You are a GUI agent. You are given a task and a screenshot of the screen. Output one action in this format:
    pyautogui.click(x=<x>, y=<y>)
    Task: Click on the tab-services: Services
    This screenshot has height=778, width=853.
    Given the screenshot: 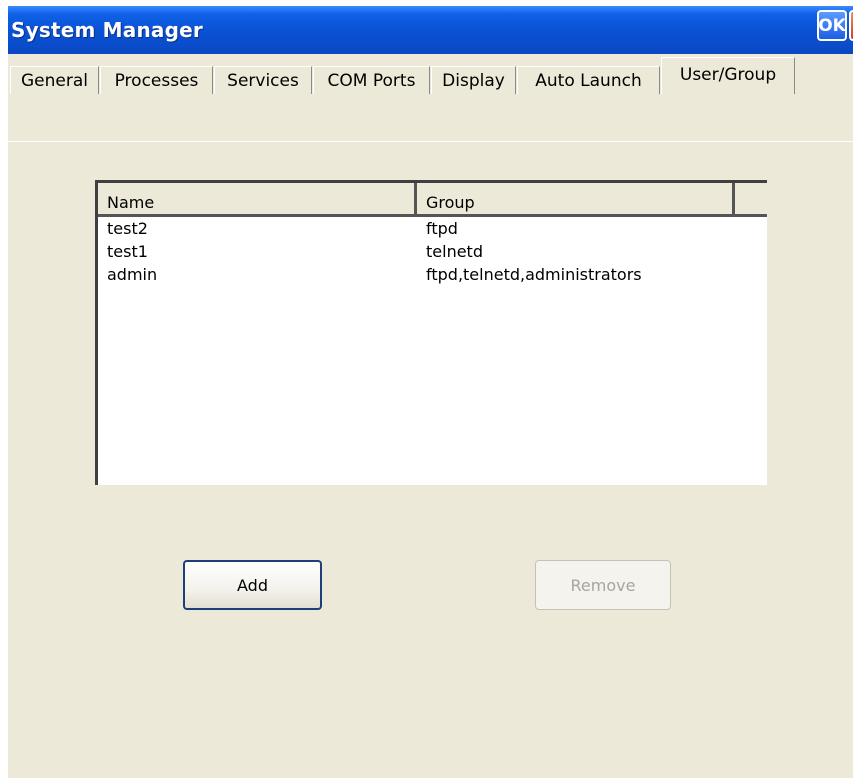 What is the action you would take?
    pyautogui.click(x=263, y=80)
    